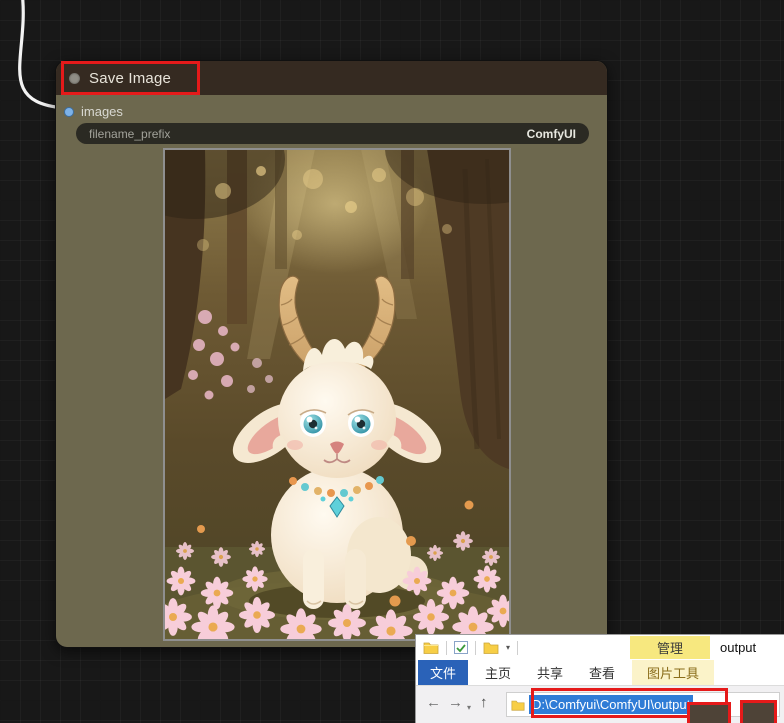 The image size is (784, 723). What do you see at coordinates (738, 647) in the screenshot?
I see `explorer-window-title: output` at bounding box center [738, 647].